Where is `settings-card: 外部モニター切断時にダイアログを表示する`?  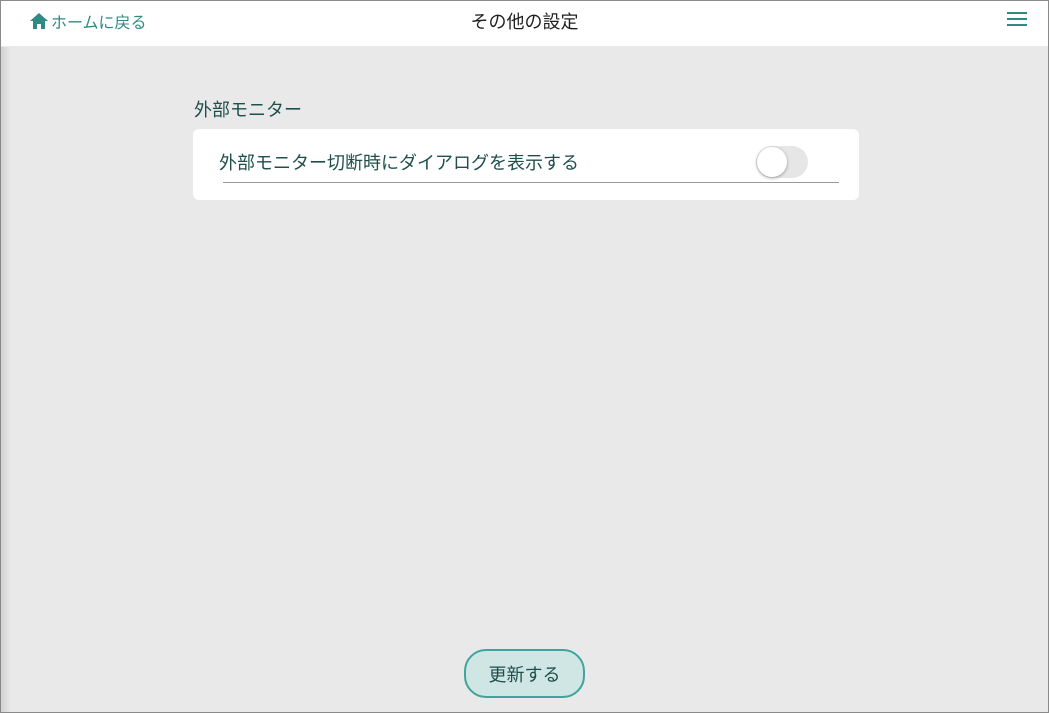 settings-card: 外部モニター切断時にダイアログを表示する is located at coordinates (526, 164).